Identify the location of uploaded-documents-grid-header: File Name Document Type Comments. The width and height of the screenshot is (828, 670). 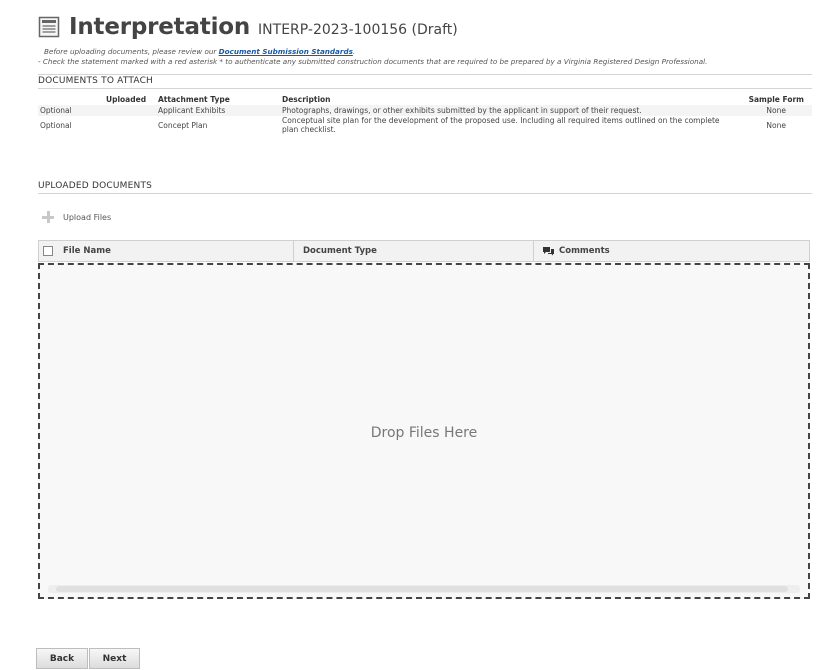
(424, 251).